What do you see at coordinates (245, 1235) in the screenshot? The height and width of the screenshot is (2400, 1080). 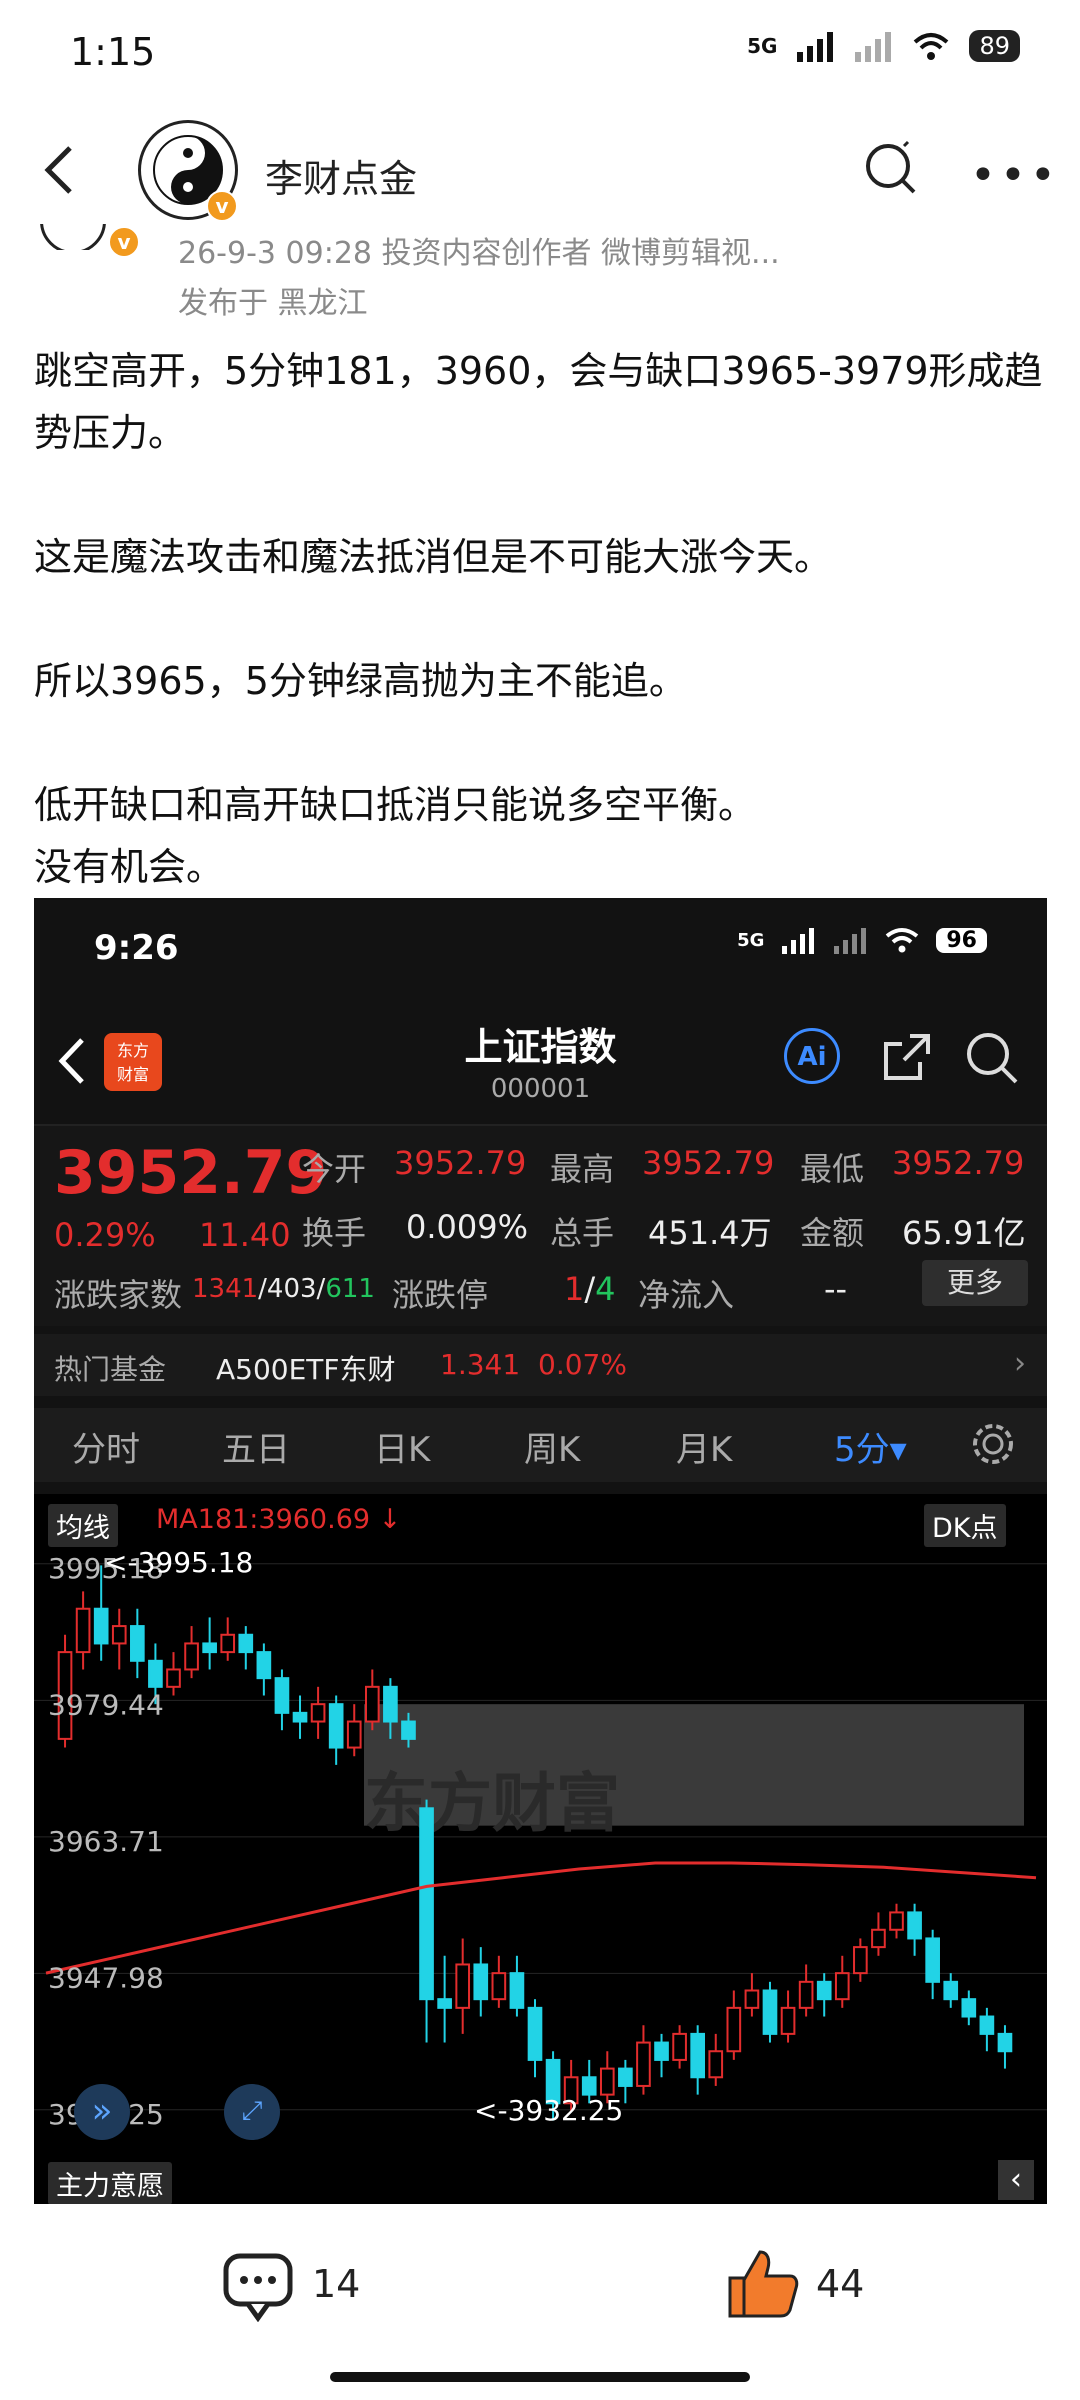 I see `change-amount: 11.40` at bounding box center [245, 1235].